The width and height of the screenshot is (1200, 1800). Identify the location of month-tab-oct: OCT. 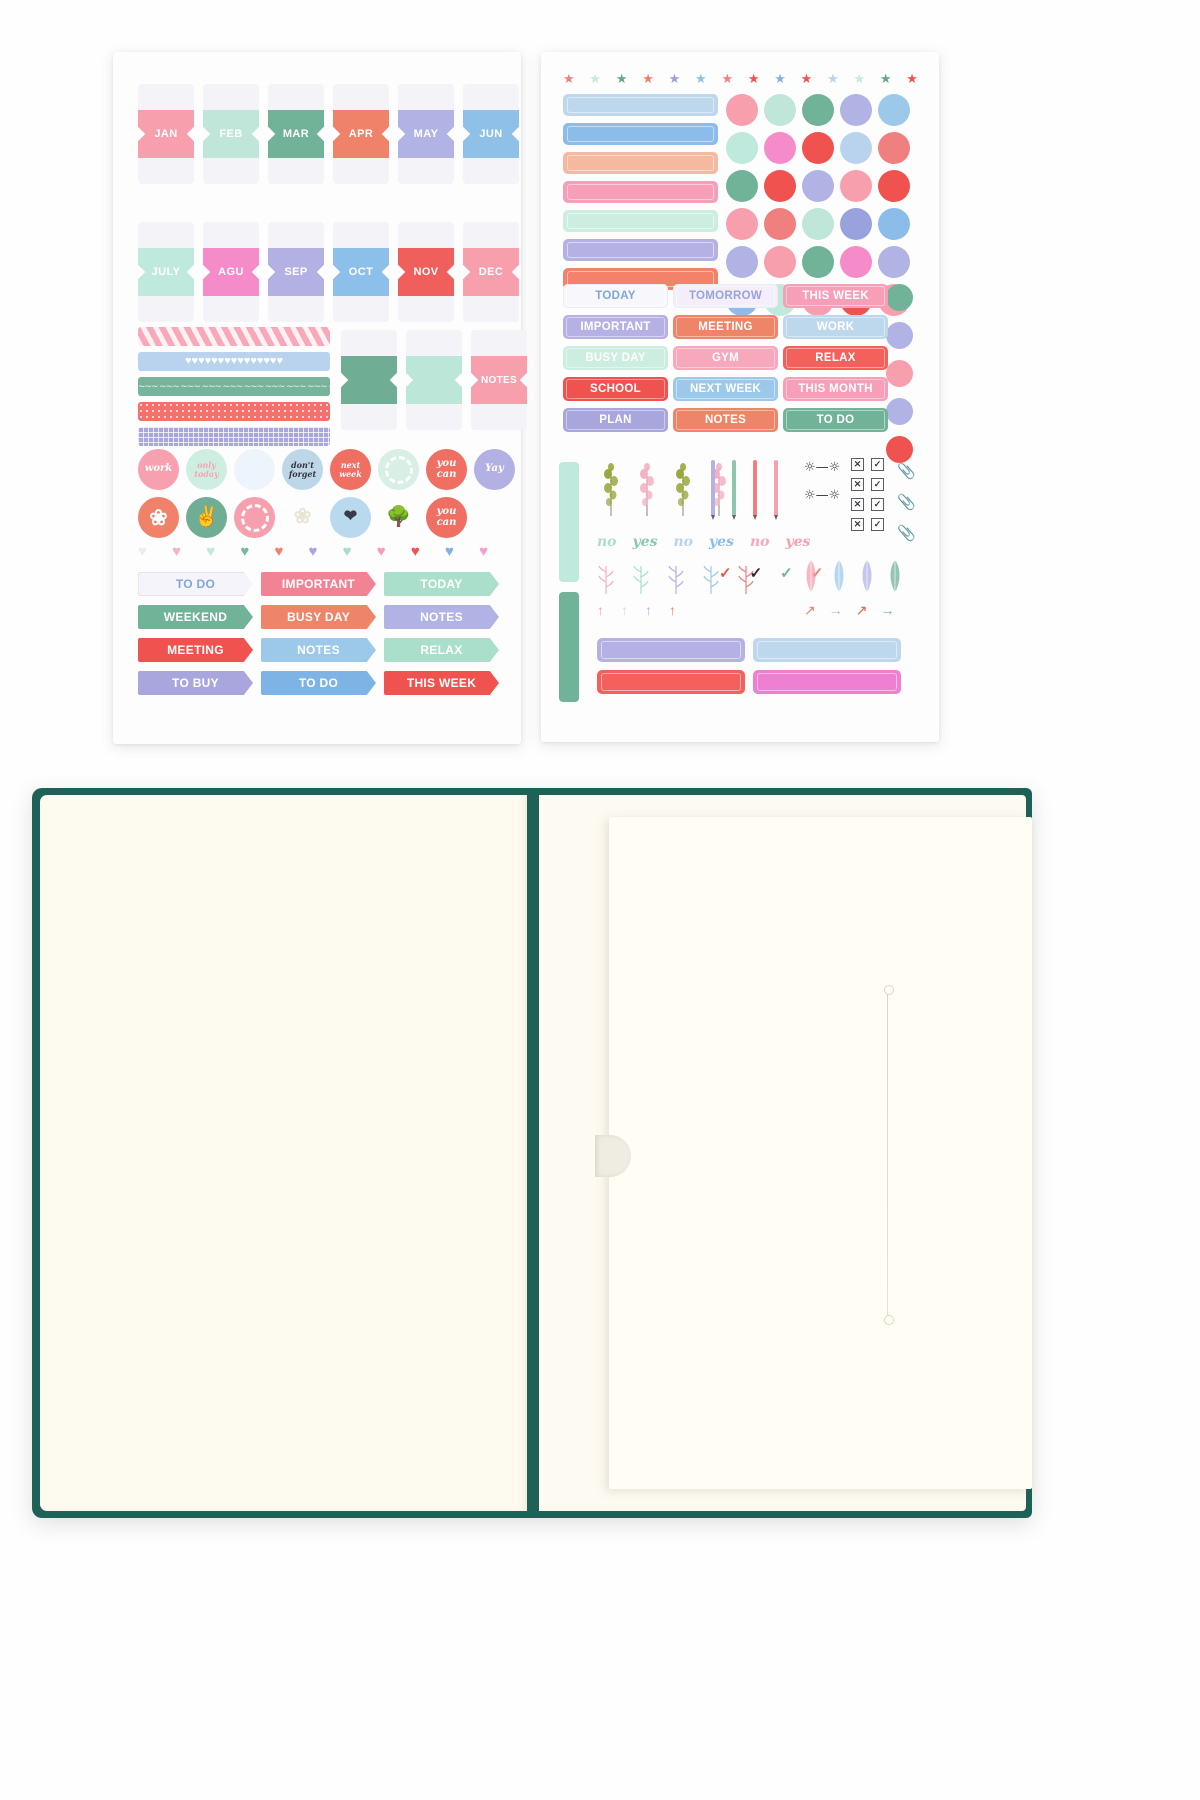
(361, 272).